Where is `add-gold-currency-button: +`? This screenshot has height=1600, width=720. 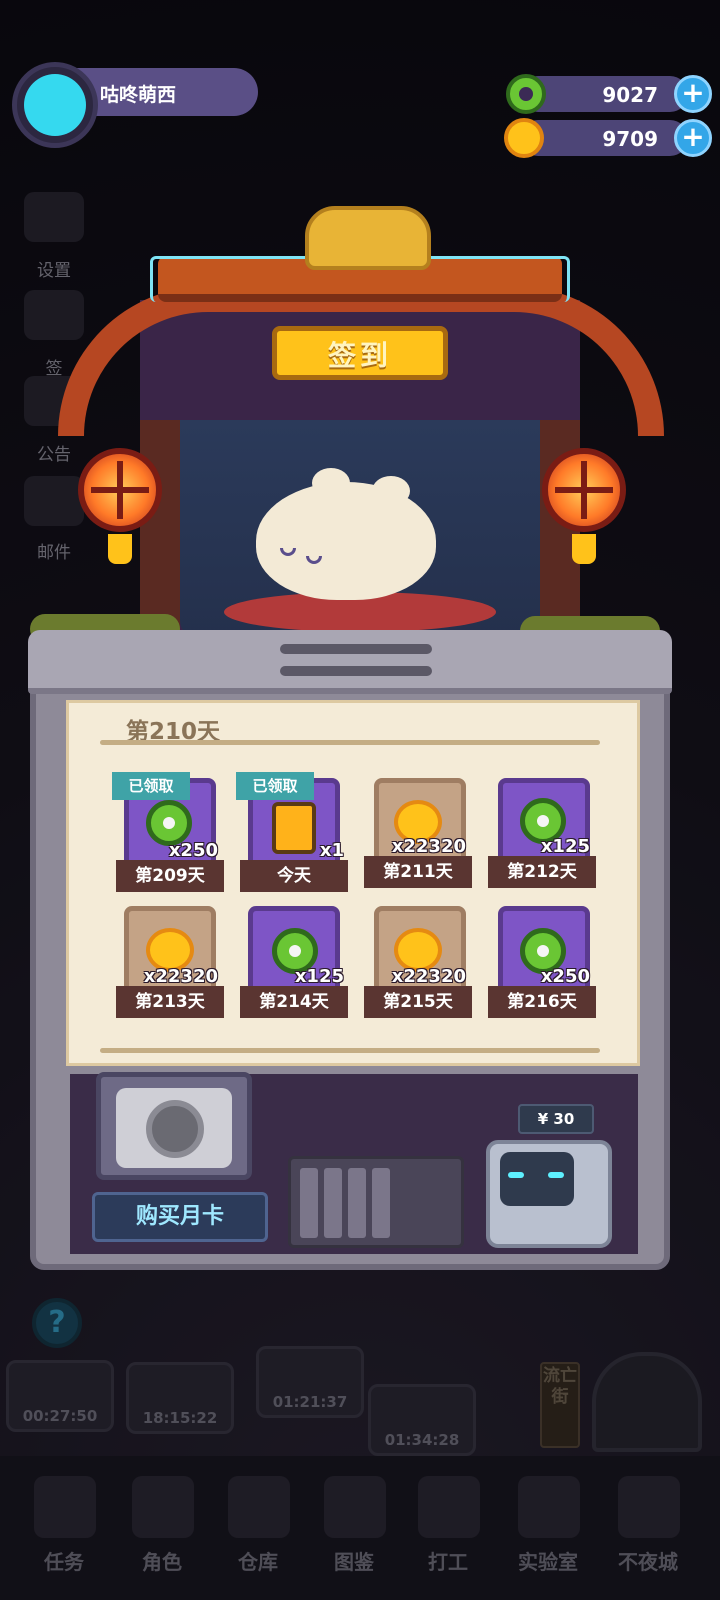 add-gold-currency-button: + is located at coordinates (693, 138).